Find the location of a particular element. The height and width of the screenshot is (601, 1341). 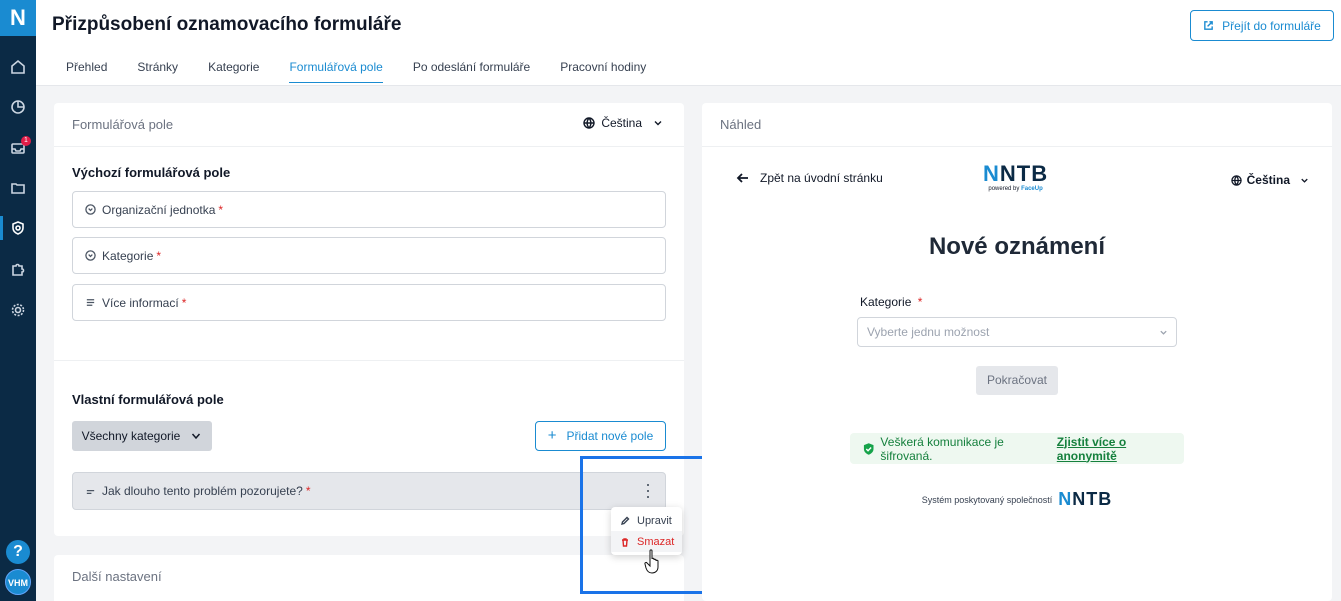

form-fields-panel-title: Formulářová pole is located at coordinates (123, 124).